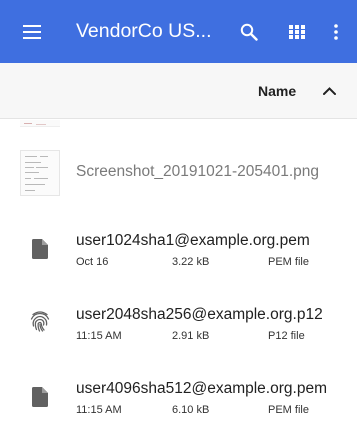  I want to click on file-name: Screenshot_20191021-205401.png, so click(198, 171).